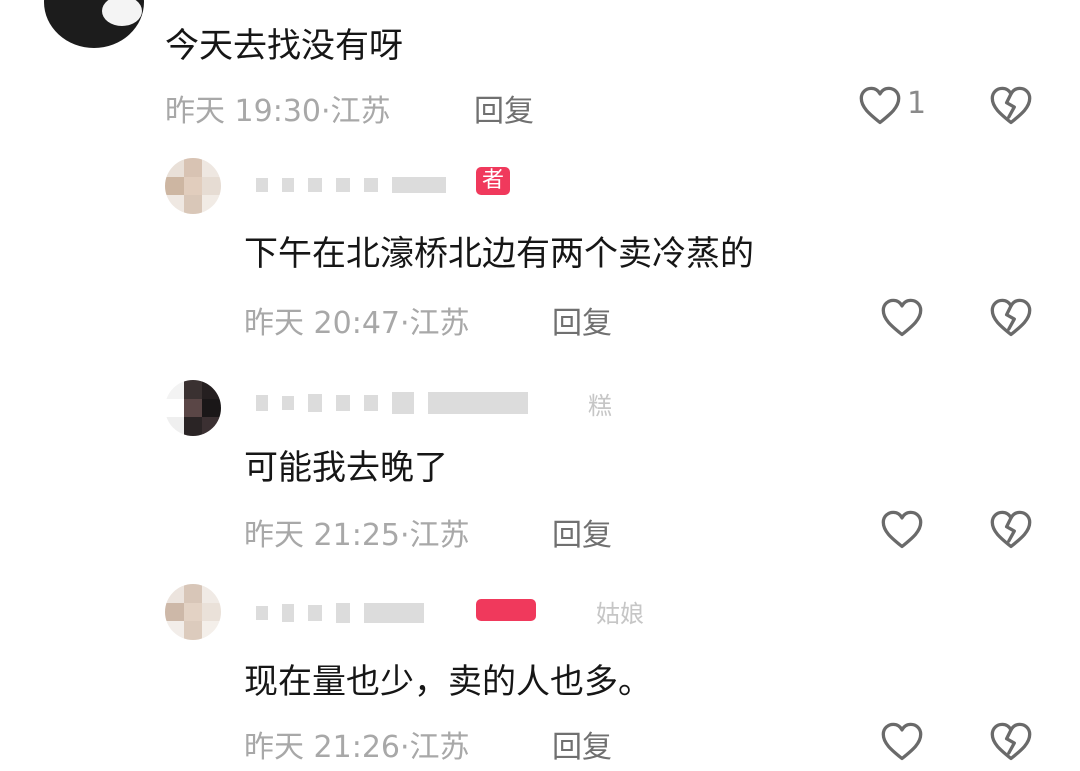  Describe the element at coordinates (917, 103) in the screenshot. I see `like-count: 1` at that location.